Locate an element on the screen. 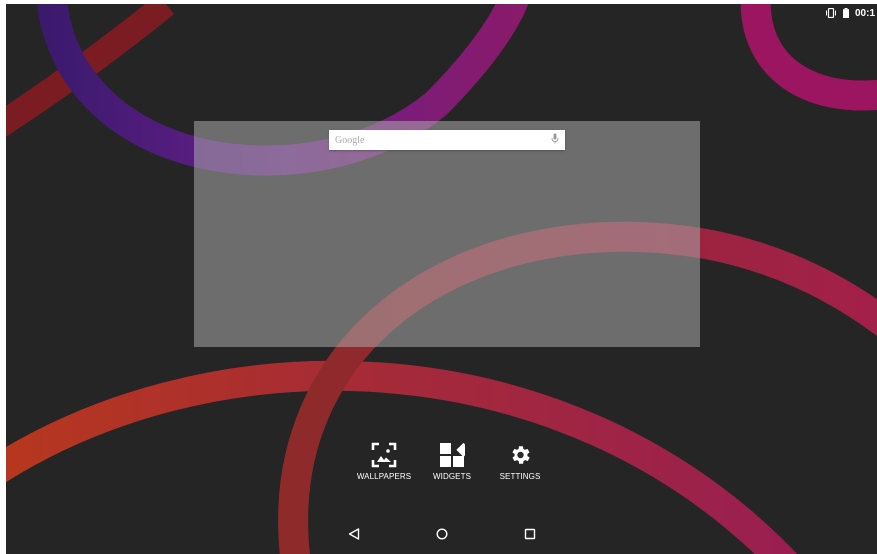 The width and height of the screenshot is (877, 554). status-time: 00:1 is located at coordinates (864, 13).